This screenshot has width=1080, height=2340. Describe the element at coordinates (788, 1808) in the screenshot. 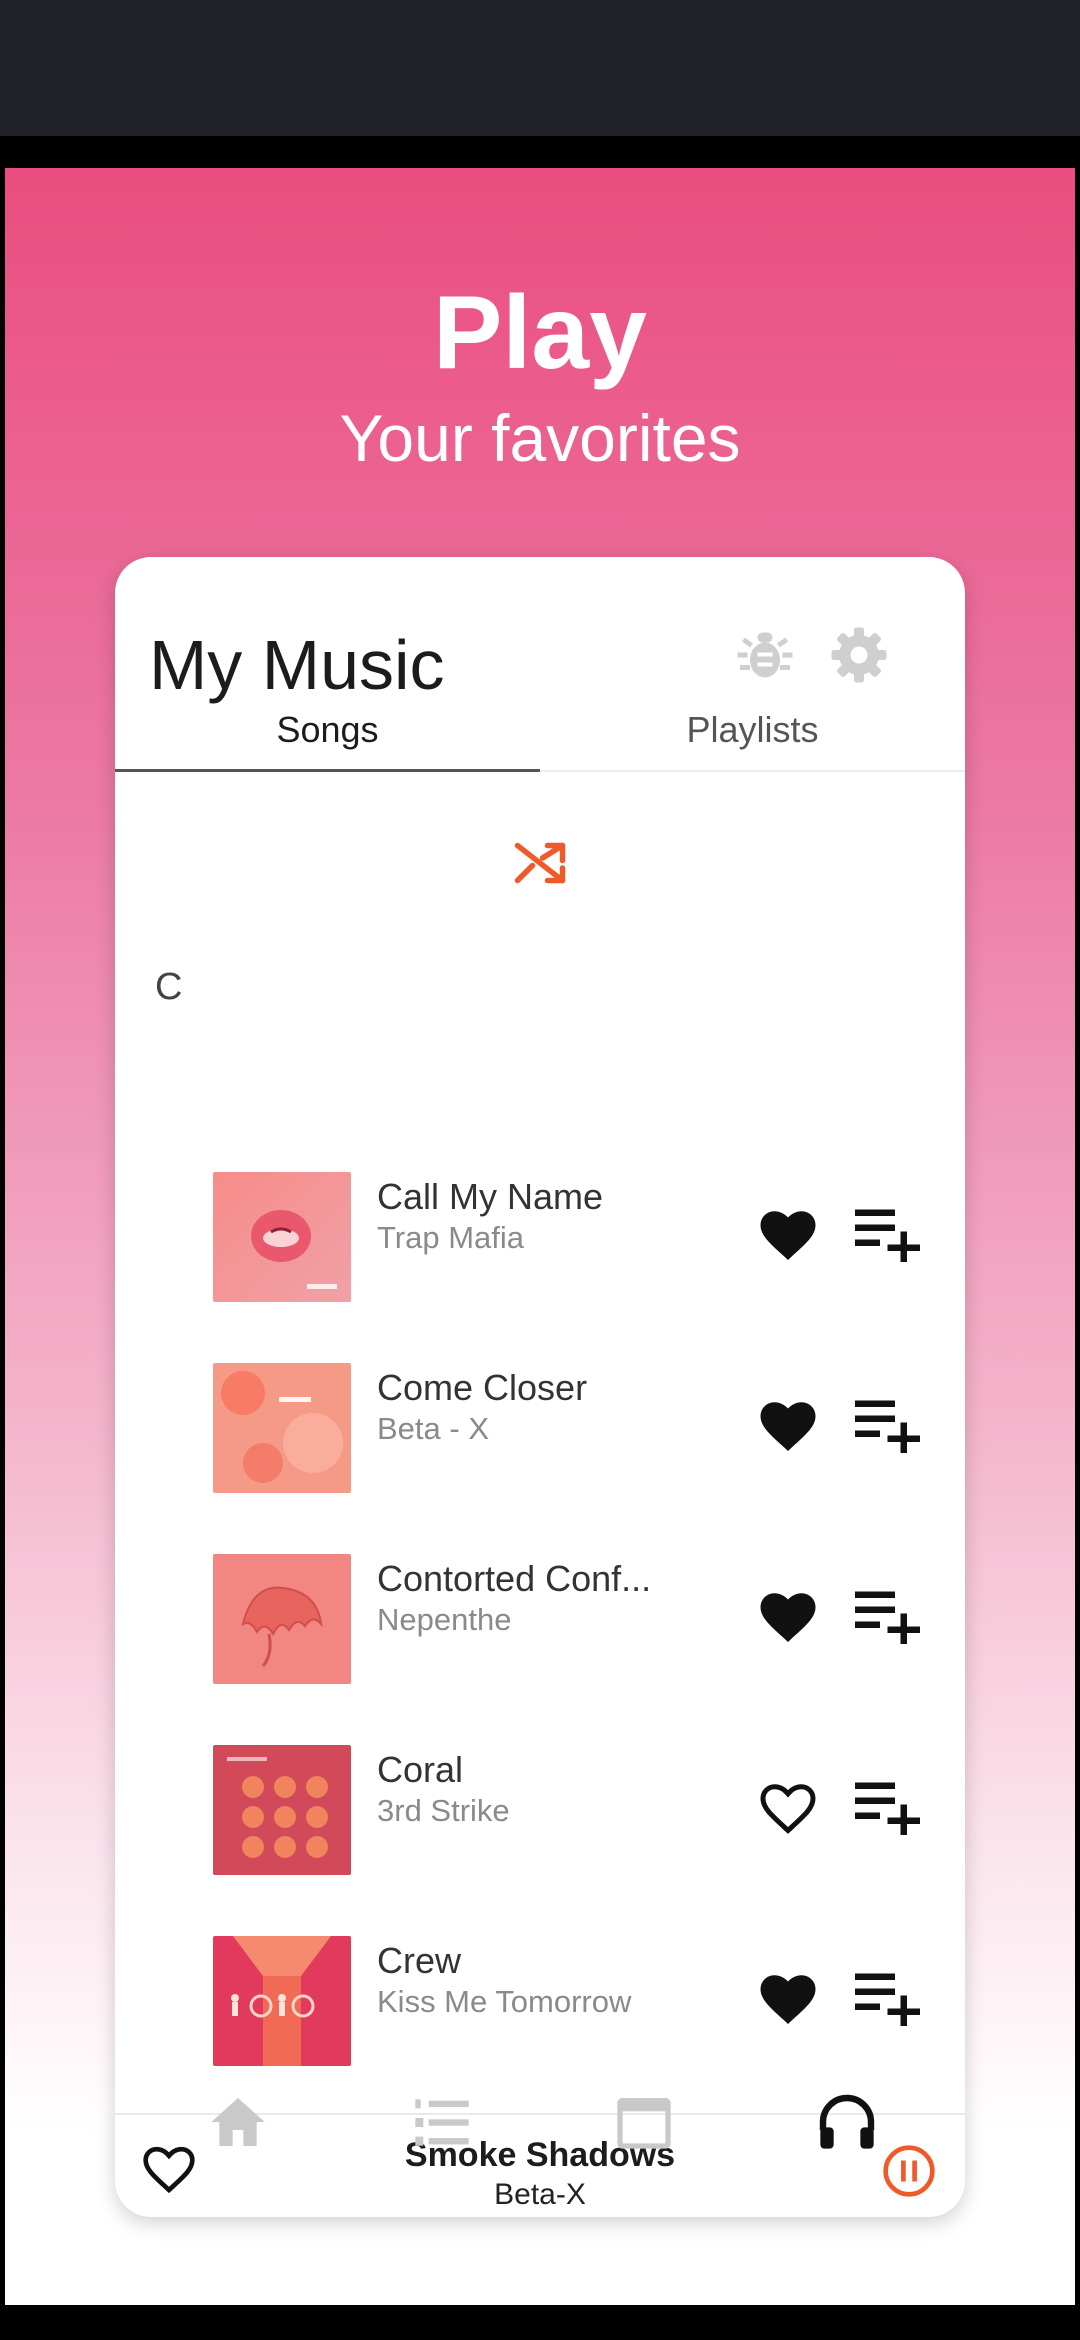

I see `heart-outline-icon` at that location.